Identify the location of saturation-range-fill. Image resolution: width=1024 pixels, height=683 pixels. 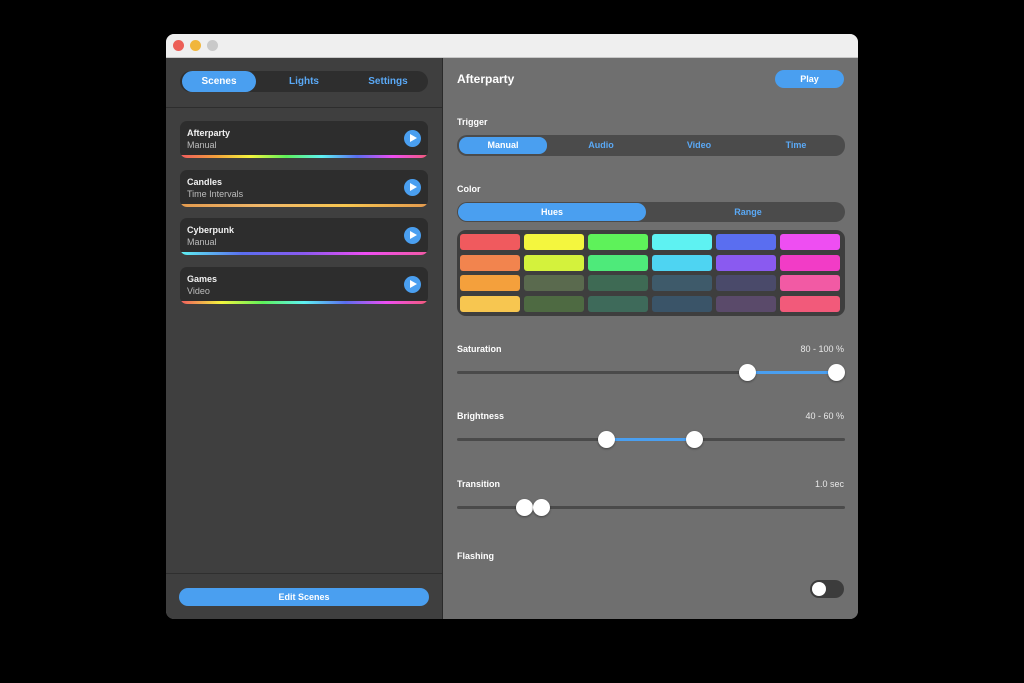
(791, 372).